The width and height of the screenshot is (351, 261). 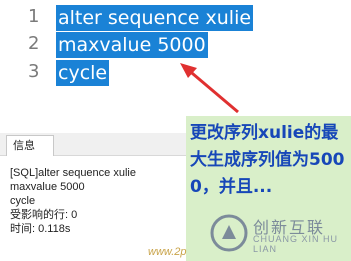 What do you see at coordinates (280, 233) in the screenshot?
I see `watermark-logo: 创新互联 CHUANG XIN HU LIAN` at bounding box center [280, 233].